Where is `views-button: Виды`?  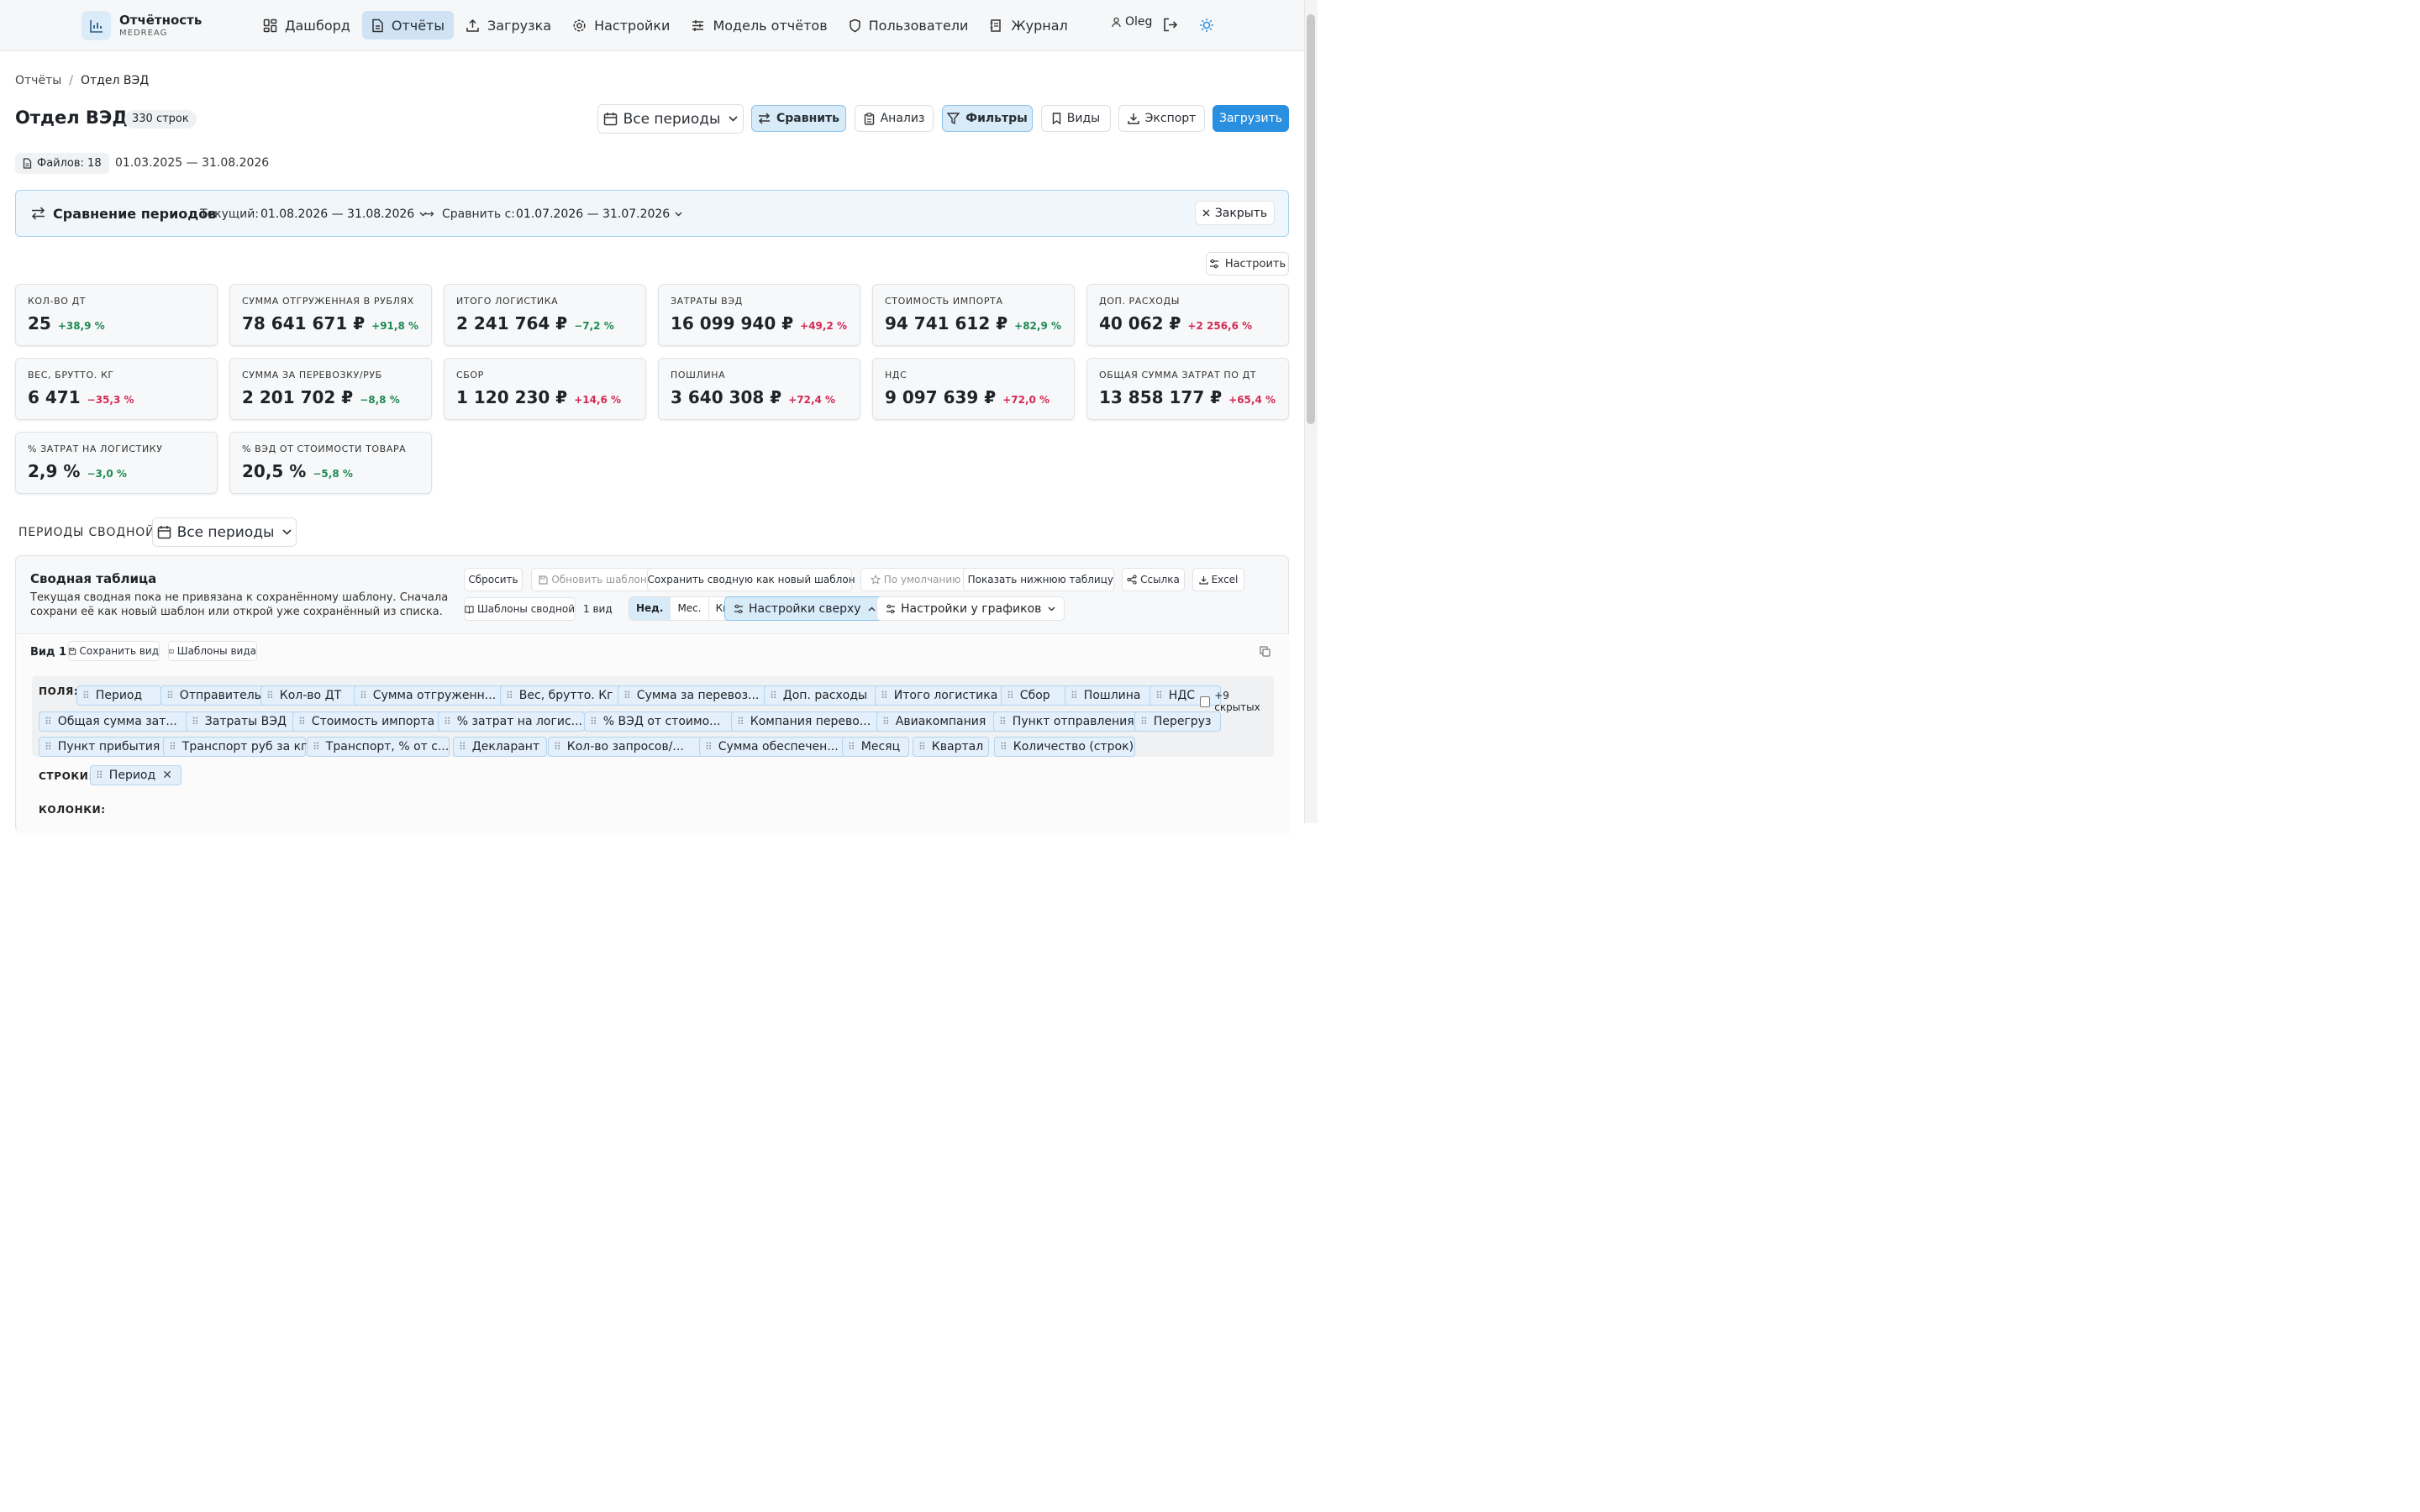
views-button: Виды is located at coordinates (1076, 118).